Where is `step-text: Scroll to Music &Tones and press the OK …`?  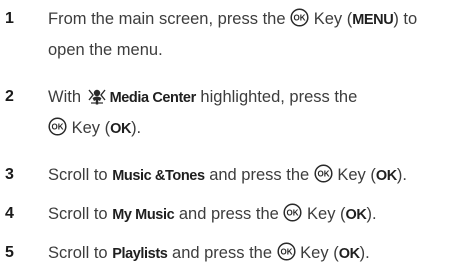 step-text: Scroll to Music &Tones and press the OK … is located at coordinates (258, 175).